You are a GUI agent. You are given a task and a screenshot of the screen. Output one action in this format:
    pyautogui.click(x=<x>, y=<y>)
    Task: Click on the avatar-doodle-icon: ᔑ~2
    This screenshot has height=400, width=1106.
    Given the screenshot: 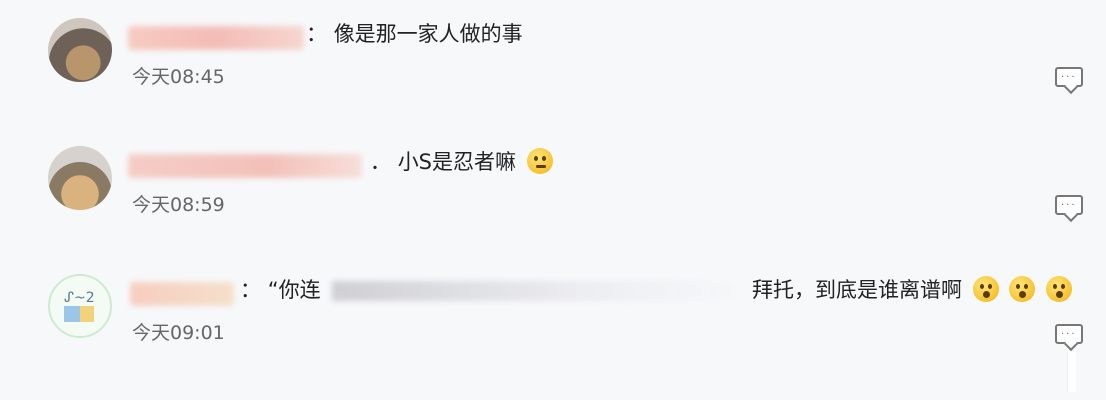 What is the action you would take?
    pyautogui.click(x=79, y=298)
    